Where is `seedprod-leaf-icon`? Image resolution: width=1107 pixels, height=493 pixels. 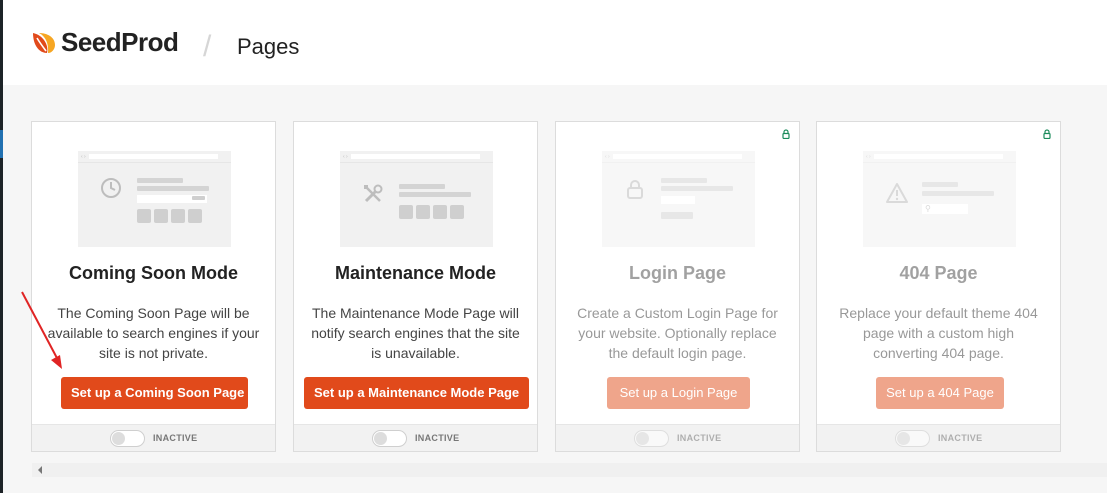 seedprod-leaf-icon is located at coordinates (44, 42).